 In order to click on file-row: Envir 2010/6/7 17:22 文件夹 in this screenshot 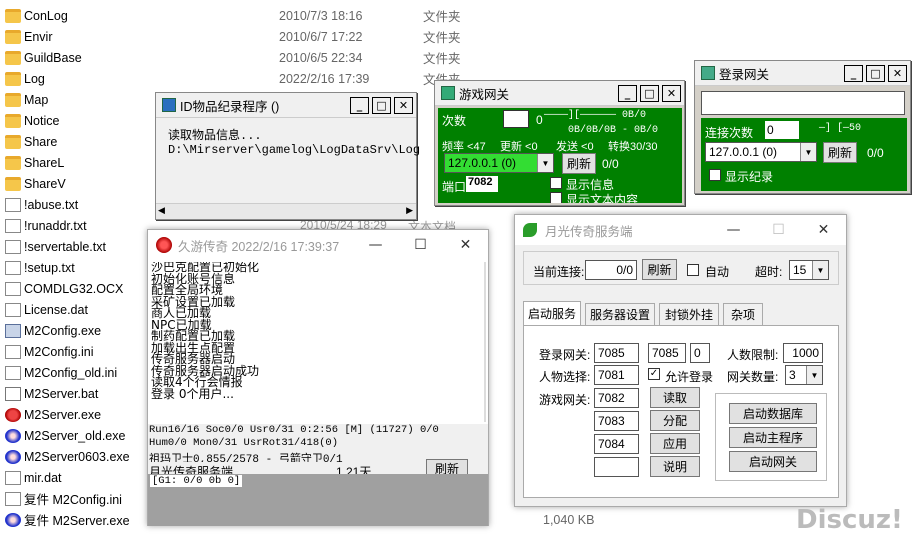, I will do `click(235, 36)`.